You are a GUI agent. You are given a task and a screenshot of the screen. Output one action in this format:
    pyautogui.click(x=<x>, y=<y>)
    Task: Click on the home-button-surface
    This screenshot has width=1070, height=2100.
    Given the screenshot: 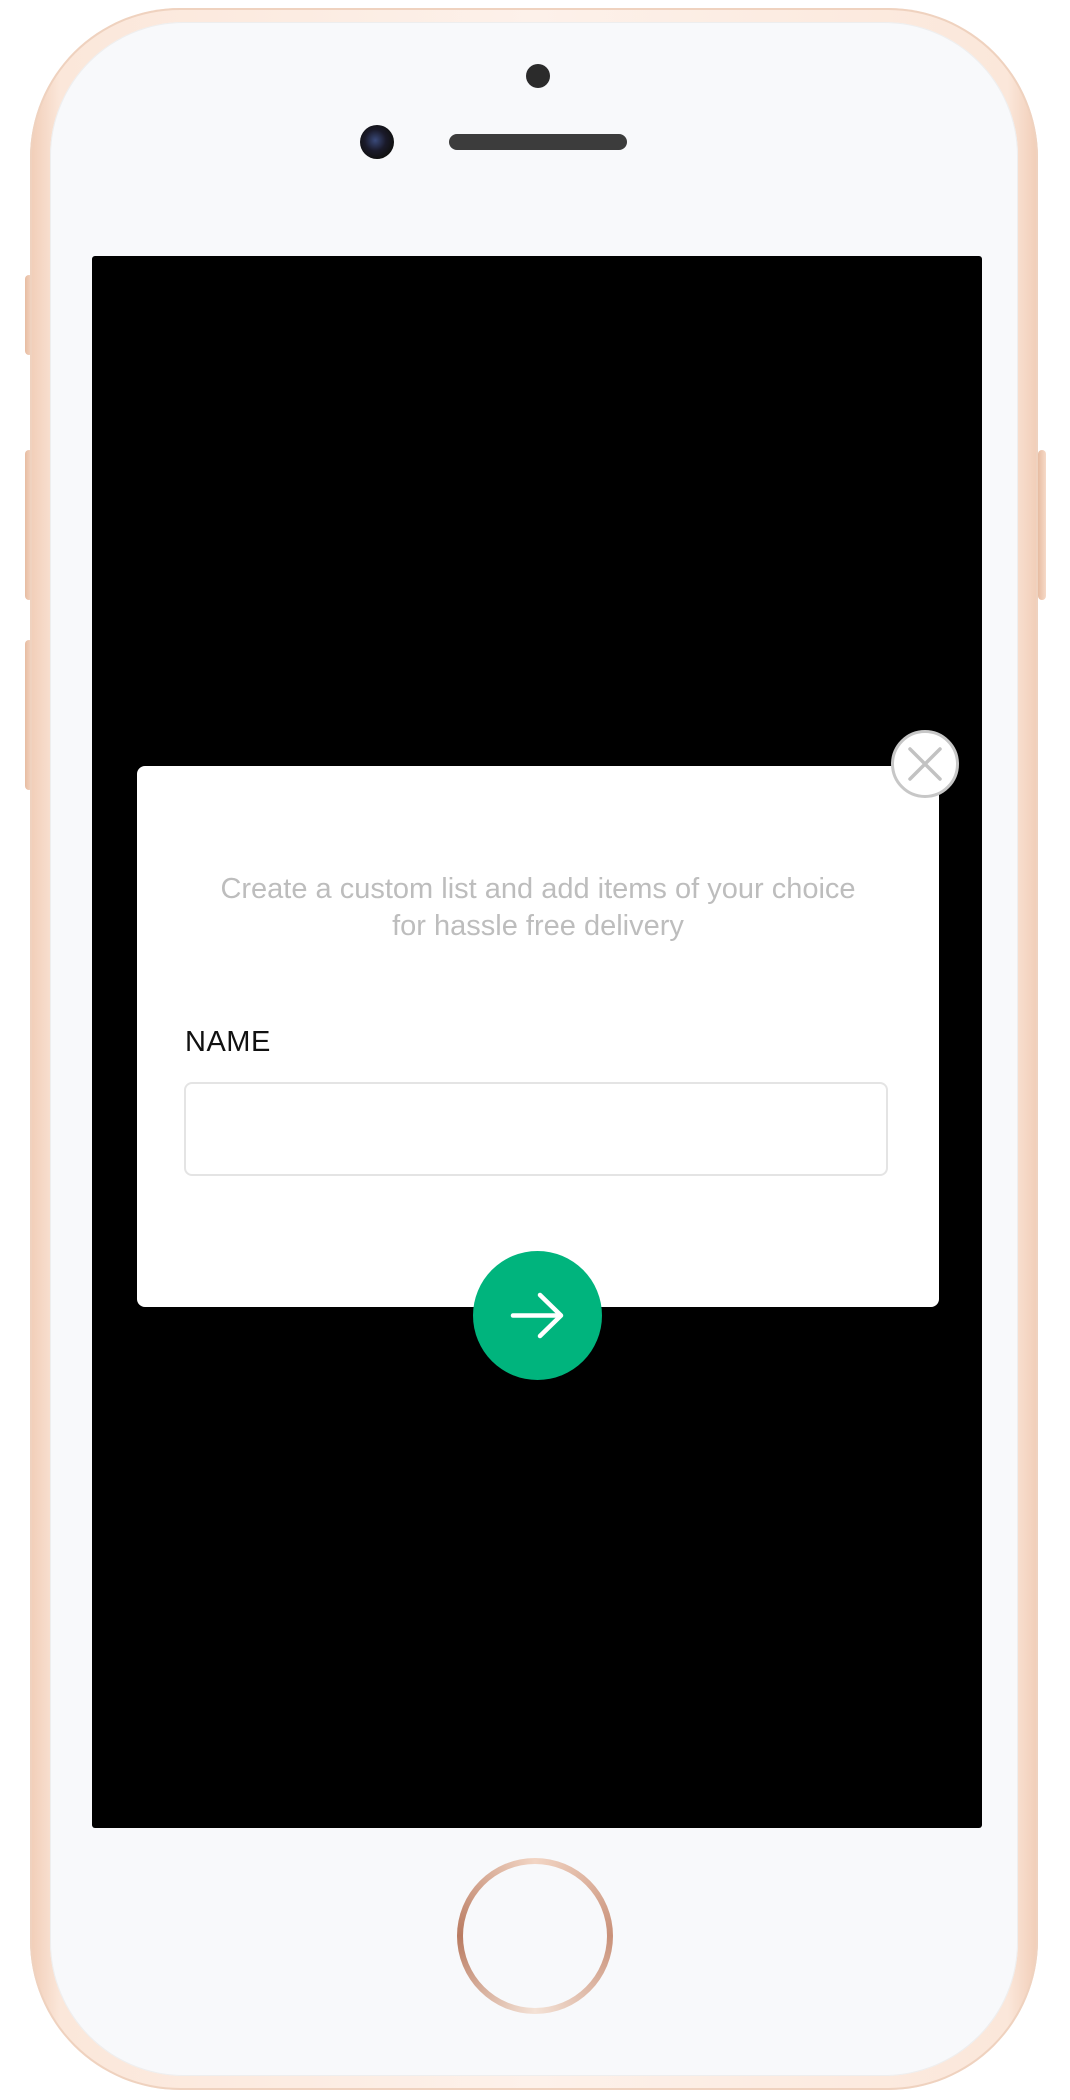 What is the action you would take?
    pyautogui.click(x=535, y=1936)
    